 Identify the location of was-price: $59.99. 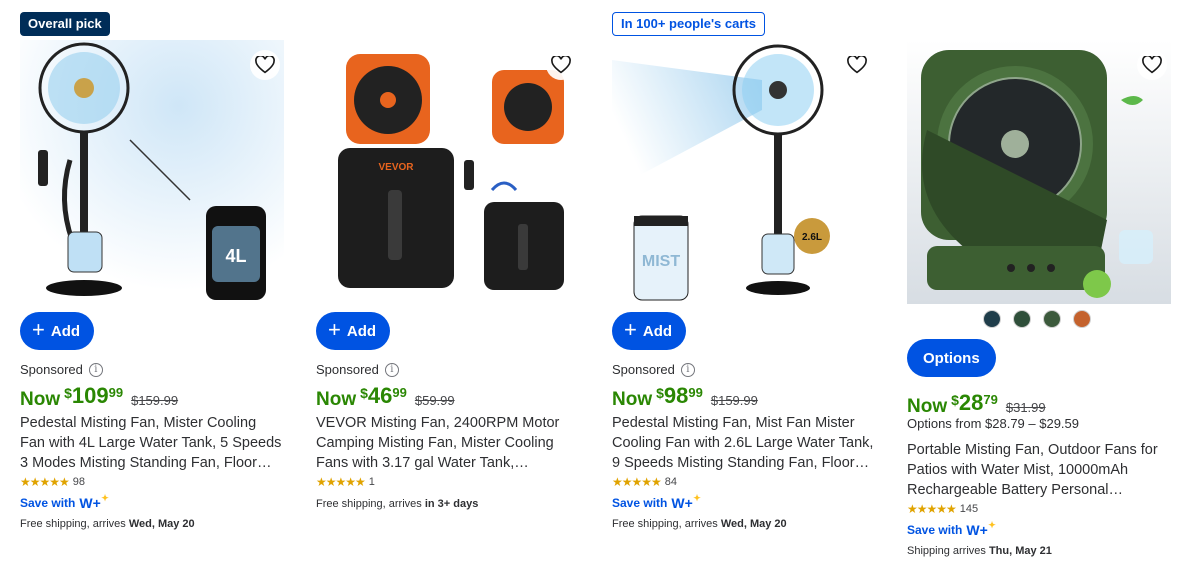
(434, 400).